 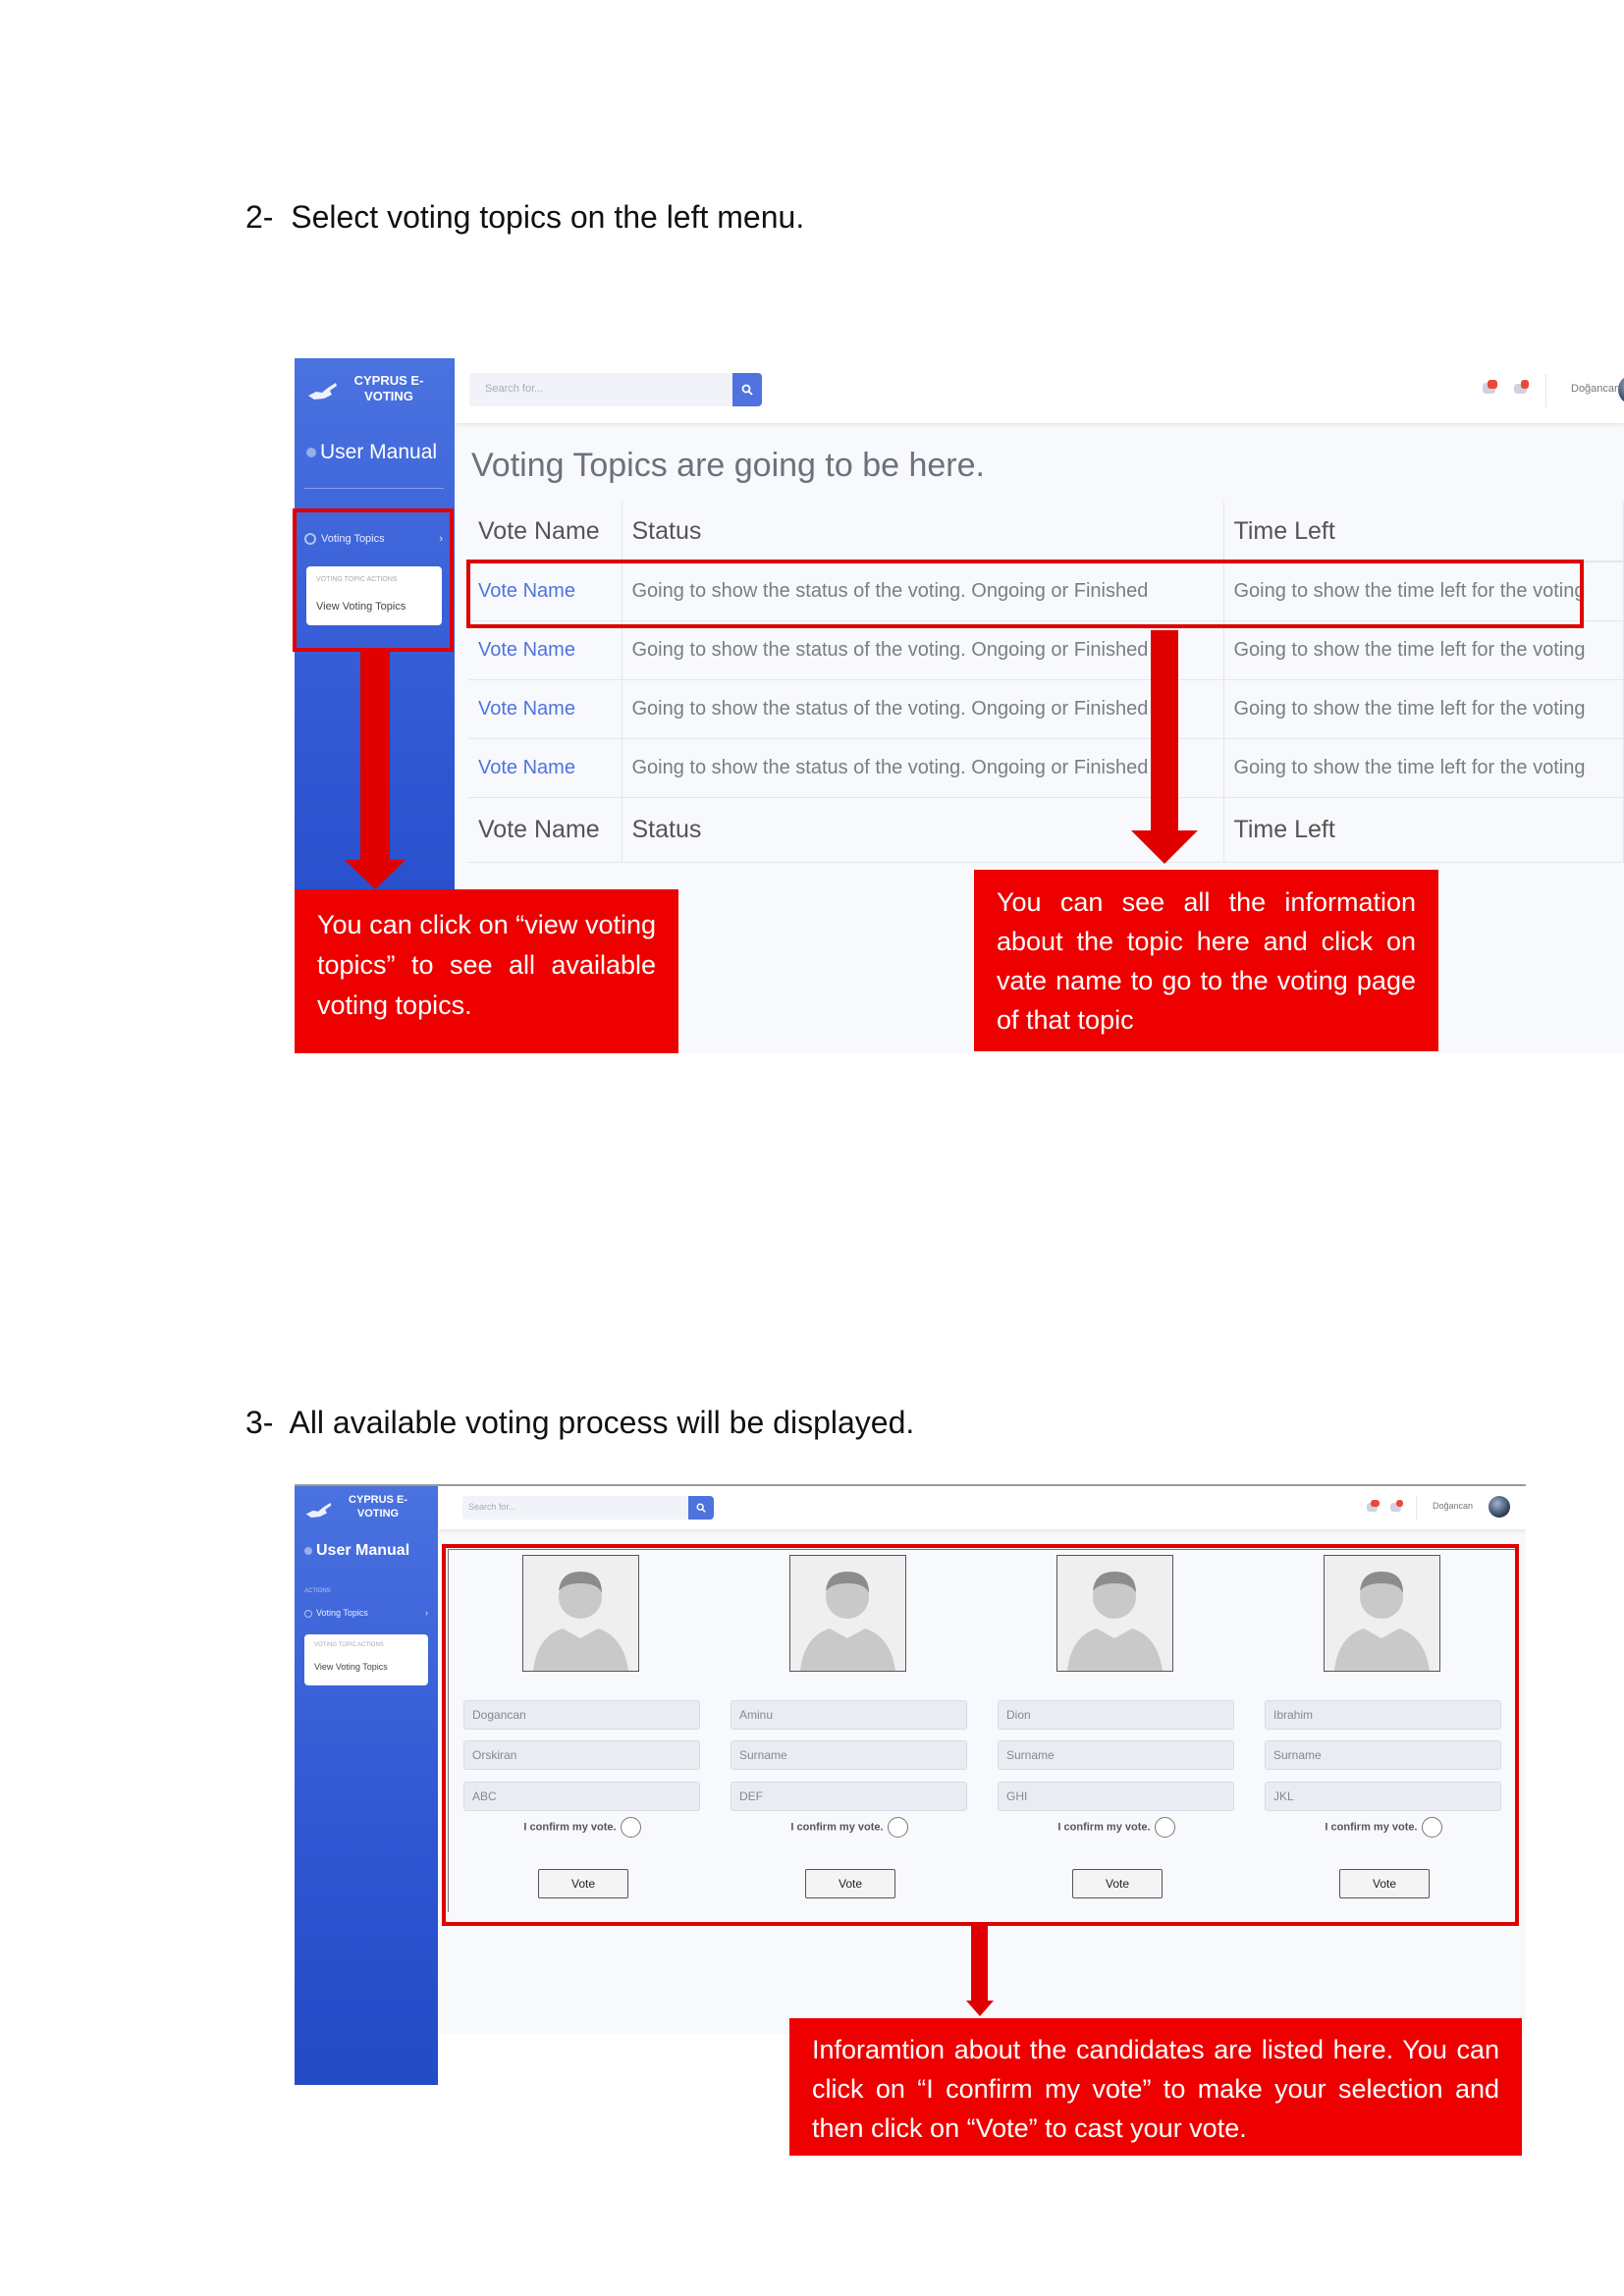 I want to click on sidebar-divider, so click(x=374, y=489).